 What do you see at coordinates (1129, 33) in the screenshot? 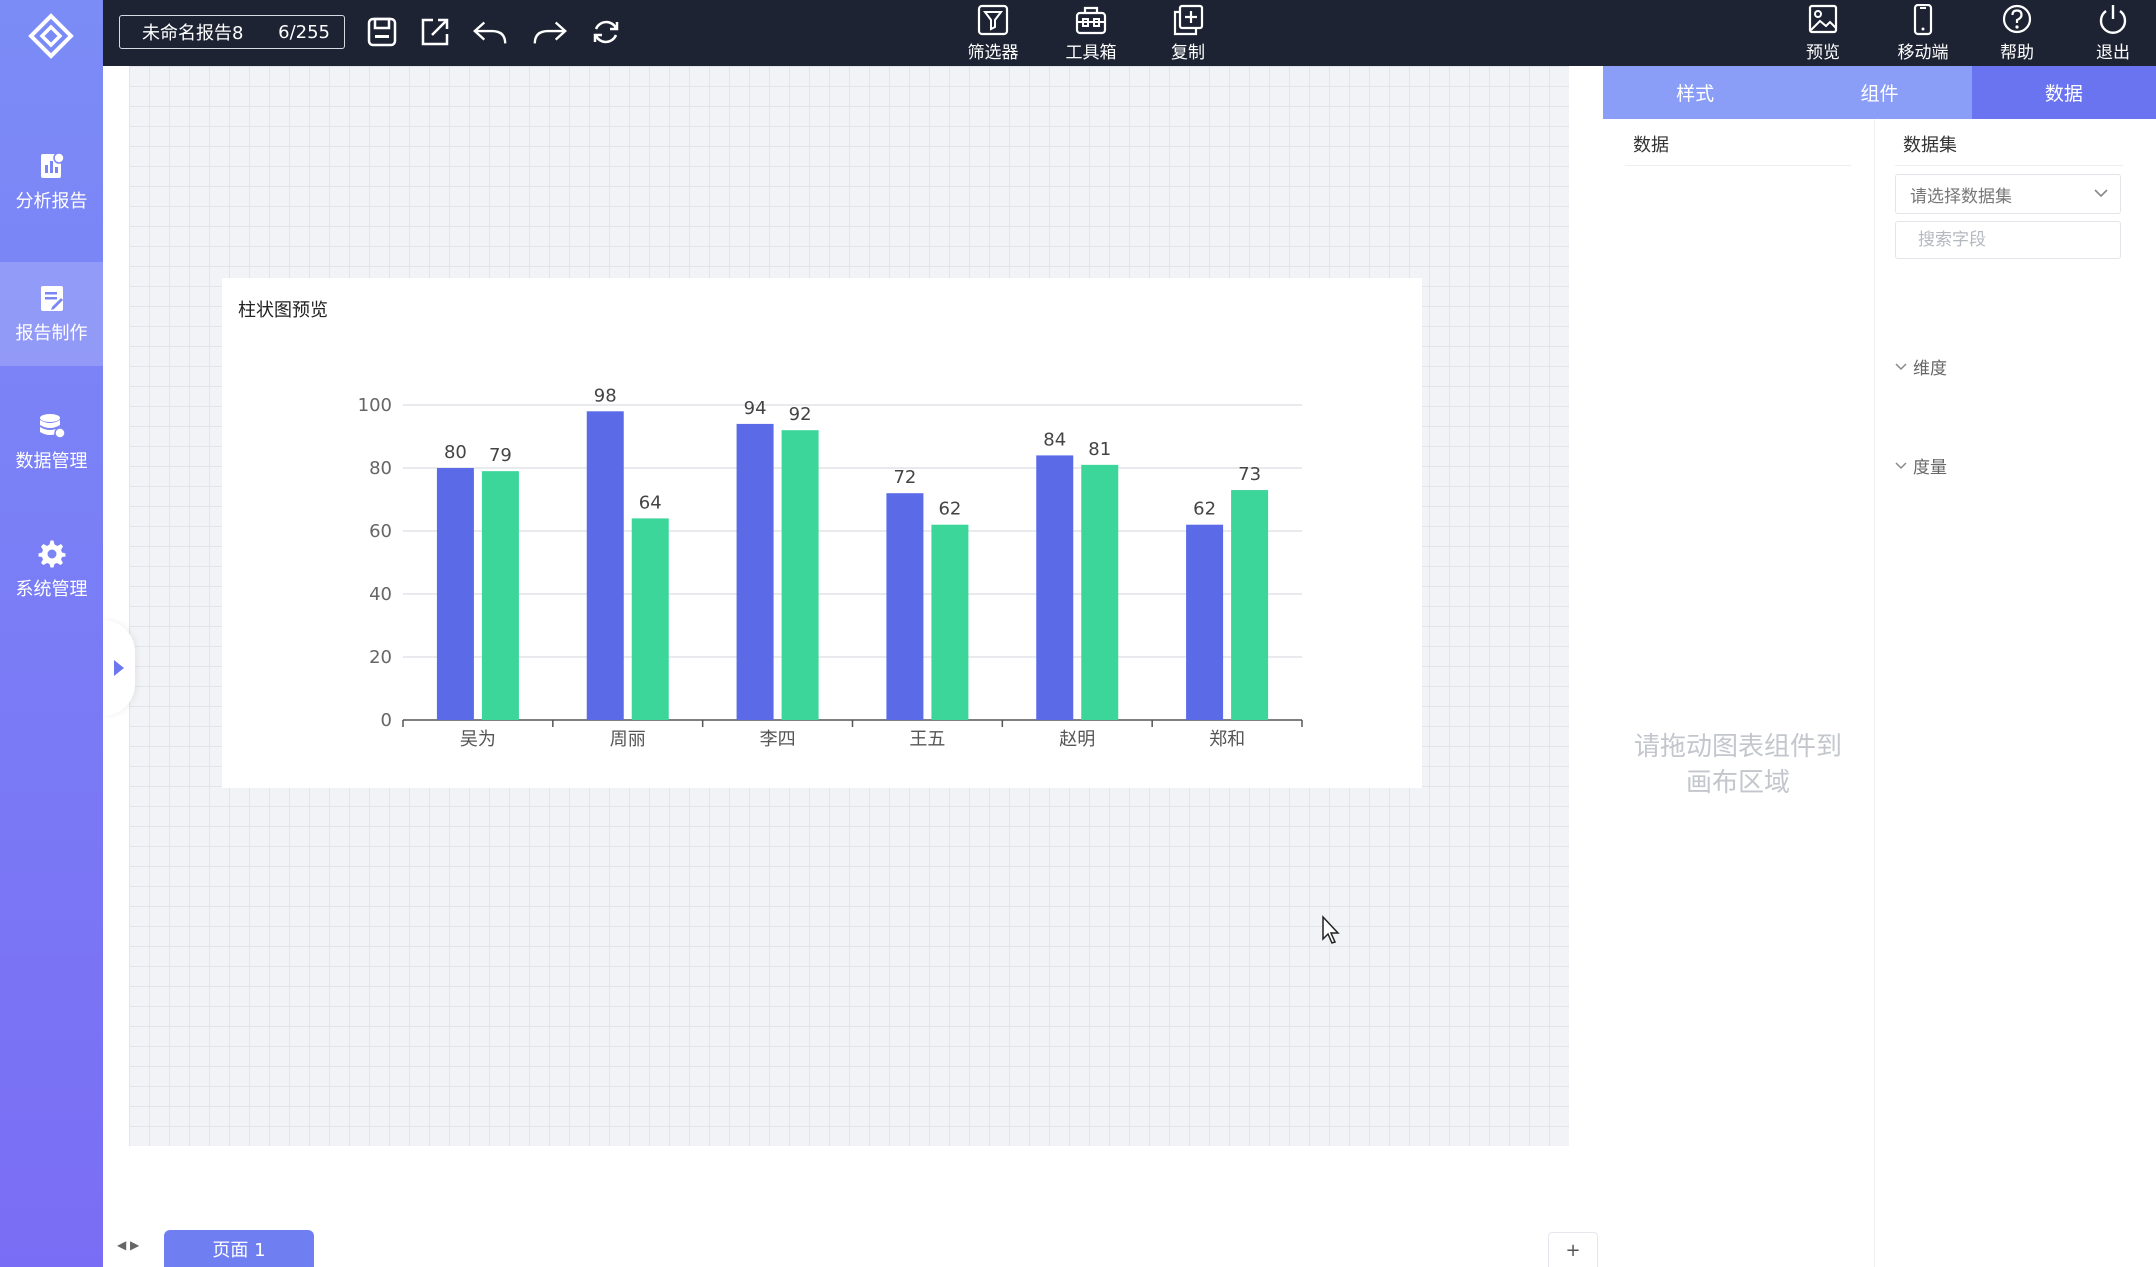
I see `top-toolbar: 未命名报告8 6/255 筛选器 工具箱 复制 预览 移动端 帮助 退出` at bounding box center [1129, 33].